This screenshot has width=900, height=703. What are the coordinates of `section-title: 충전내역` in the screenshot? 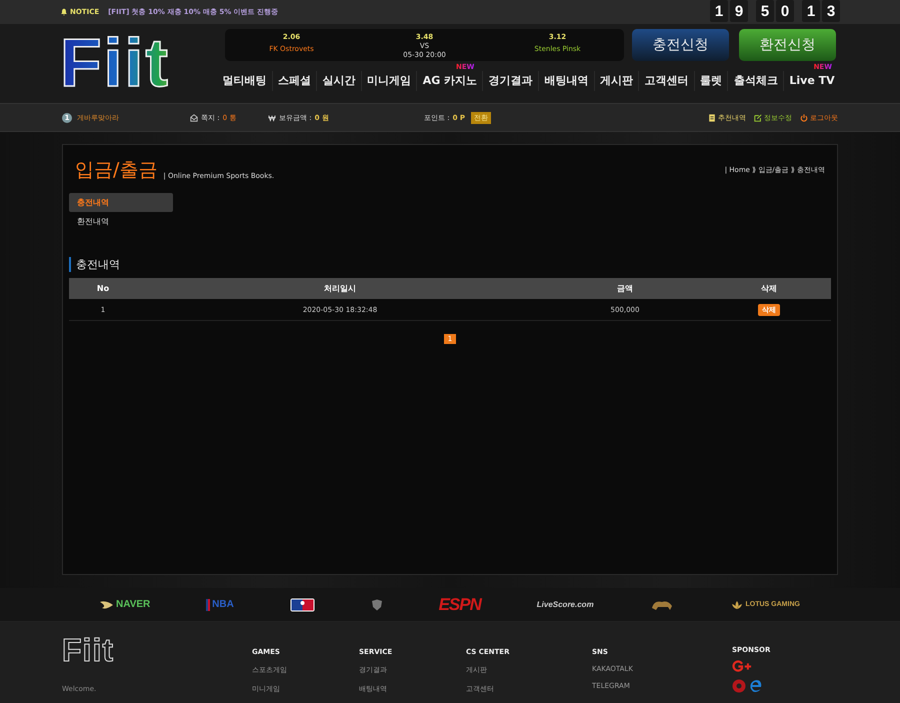 It's located at (450, 264).